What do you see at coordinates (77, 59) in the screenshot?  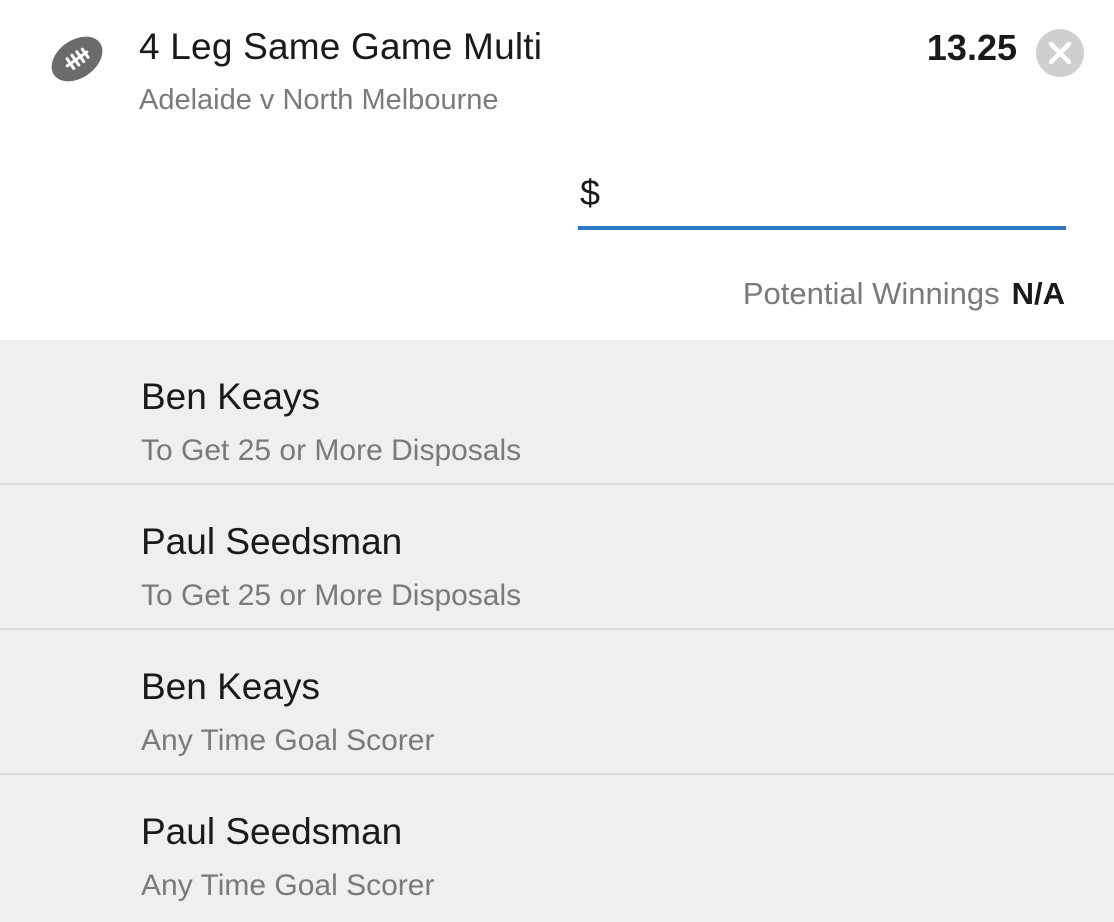 I see `football-icon` at bounding box center [77, 59].